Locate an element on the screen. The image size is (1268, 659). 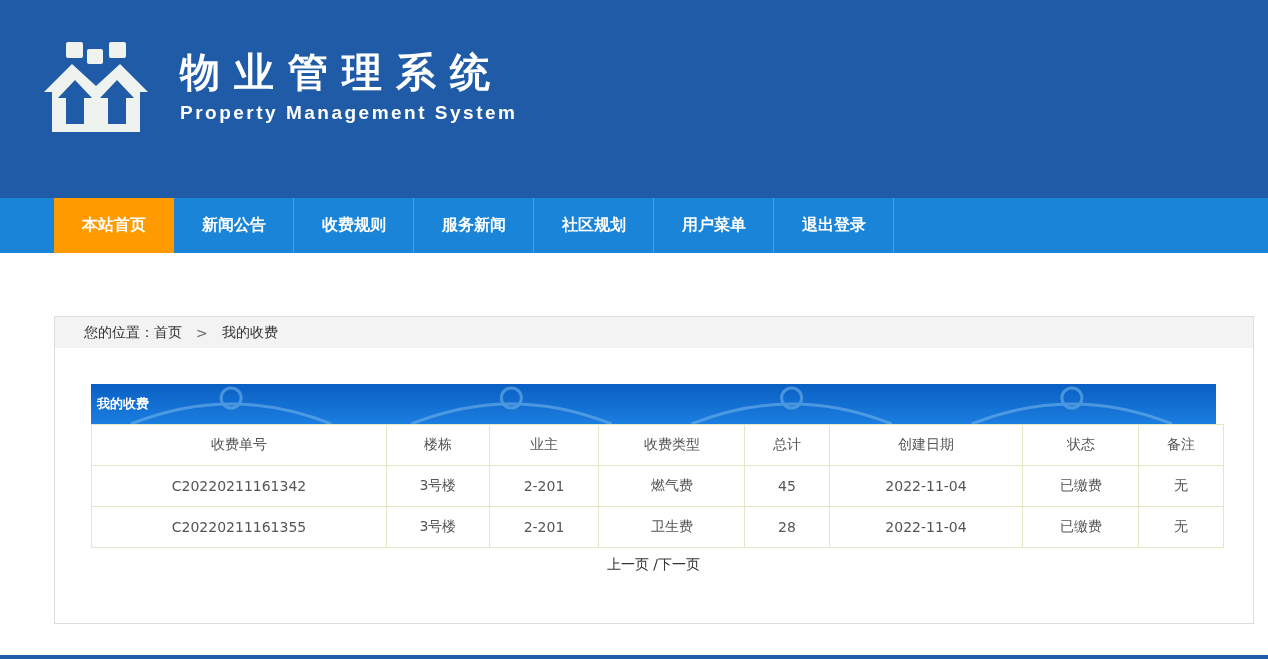
breadcrumb-current: 我的收费 is located at coordinates (249, 332).